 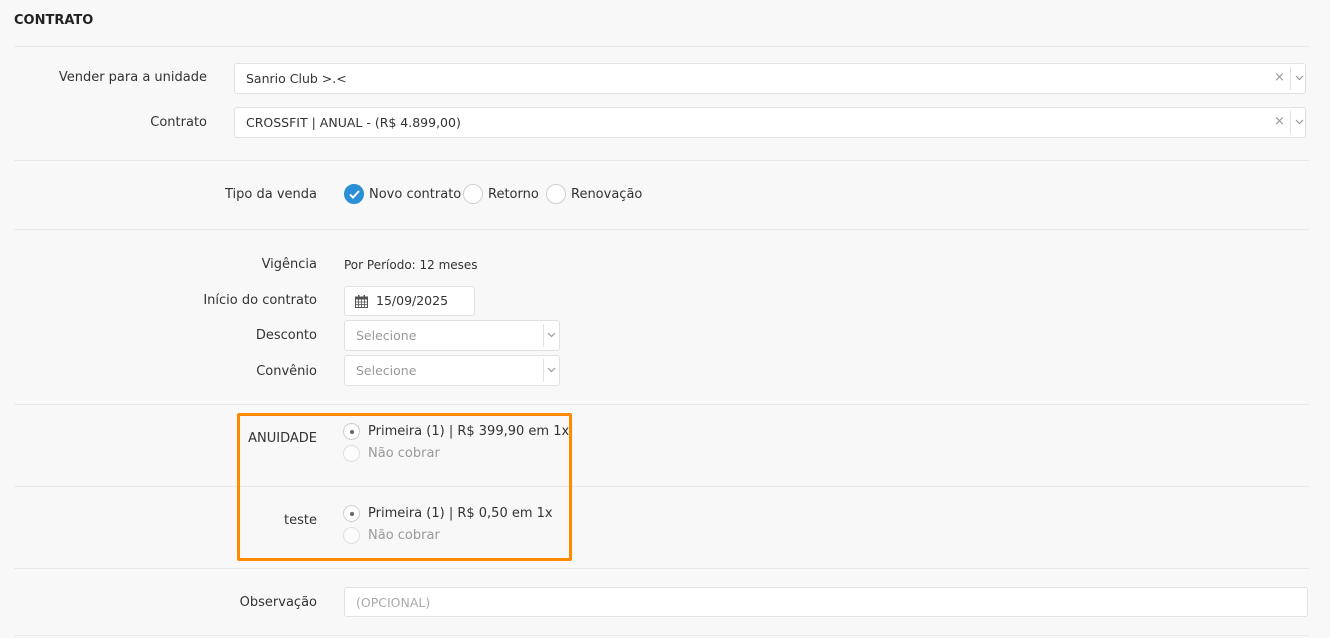 I want to click on highlight-box, so click(x=404, y=487).